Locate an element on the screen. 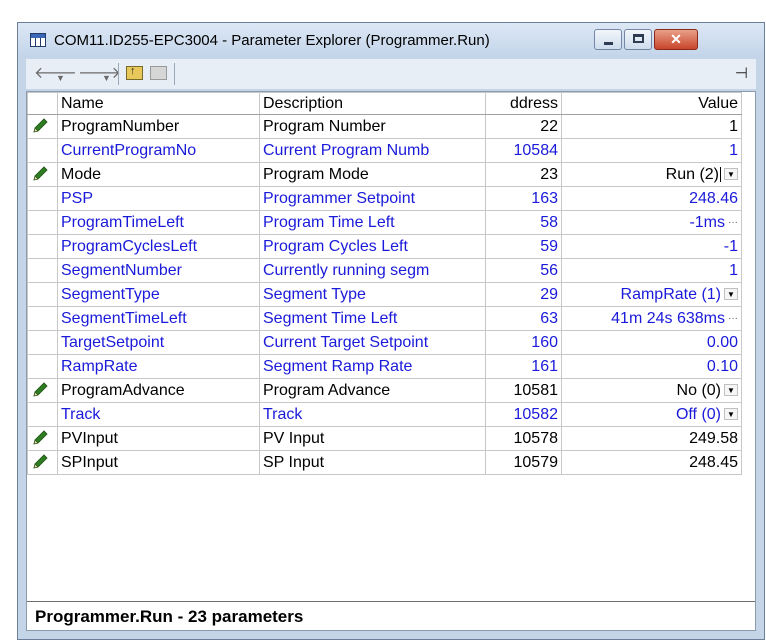  param-description-text: Current Program Numb is located at coordinates (346, 150).